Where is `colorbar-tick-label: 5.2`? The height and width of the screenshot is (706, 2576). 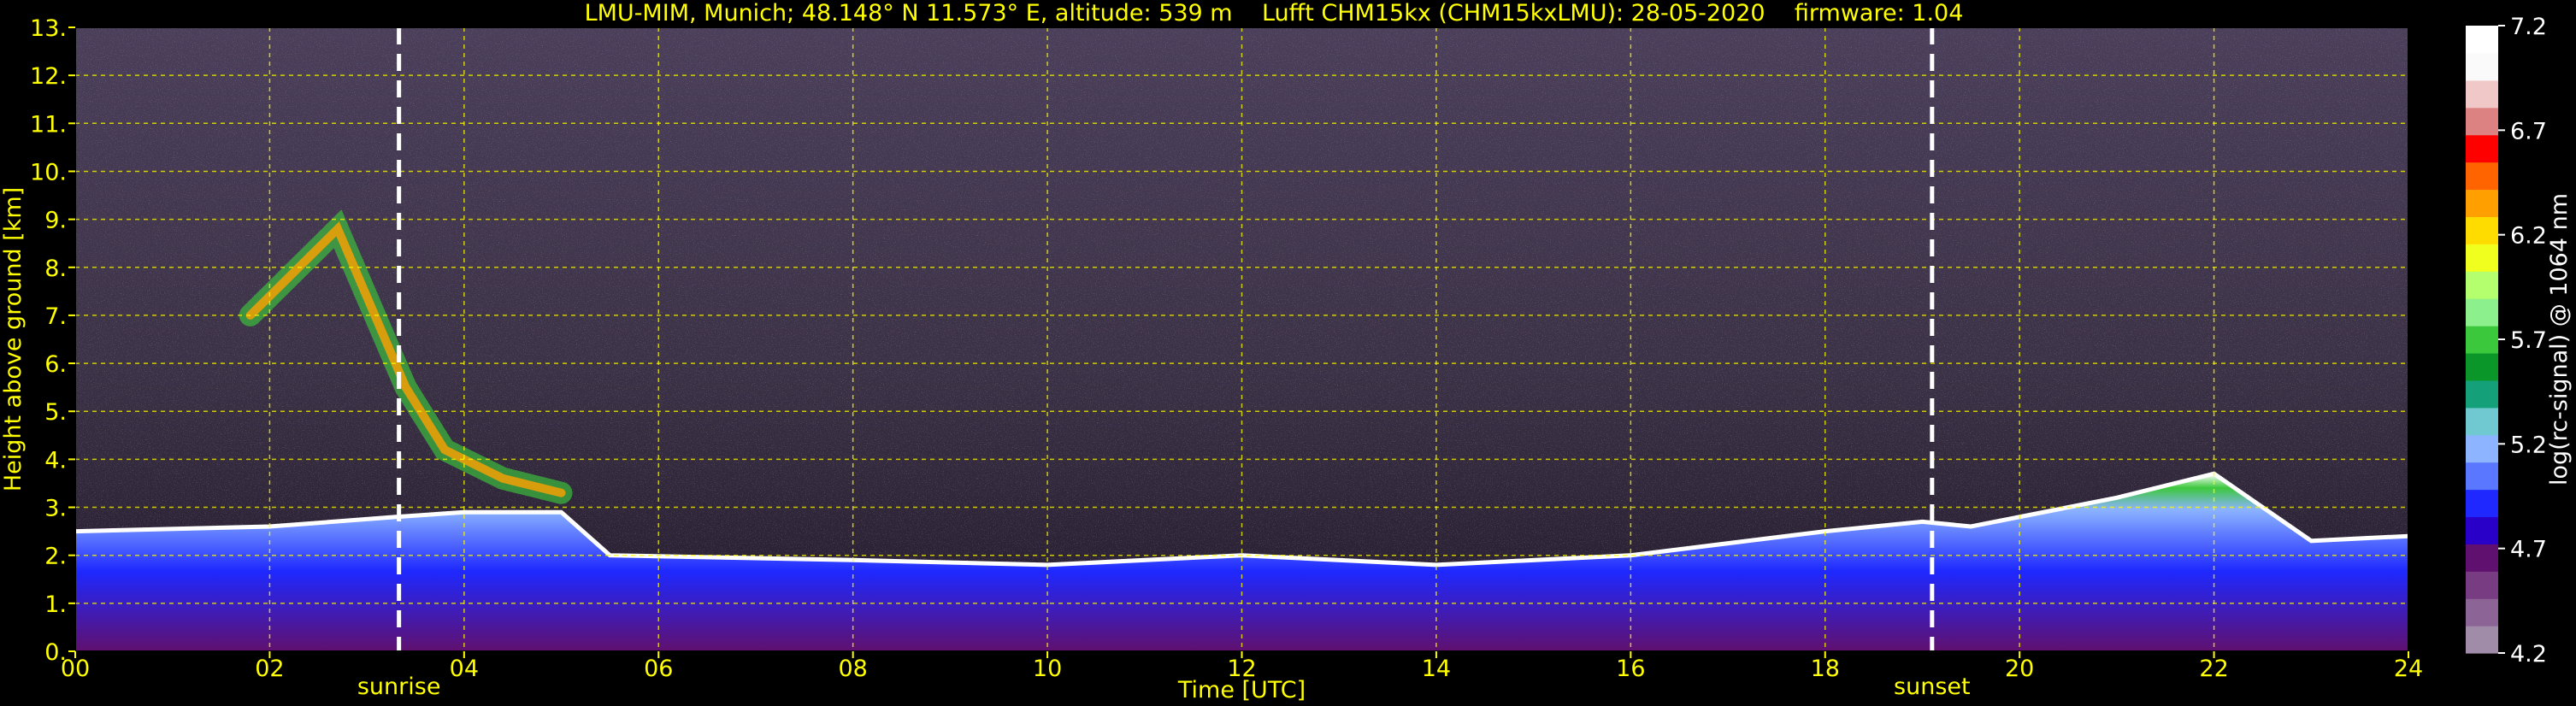
colorbar-tick-label: 5.2 is located at coordinates (2528, 445).